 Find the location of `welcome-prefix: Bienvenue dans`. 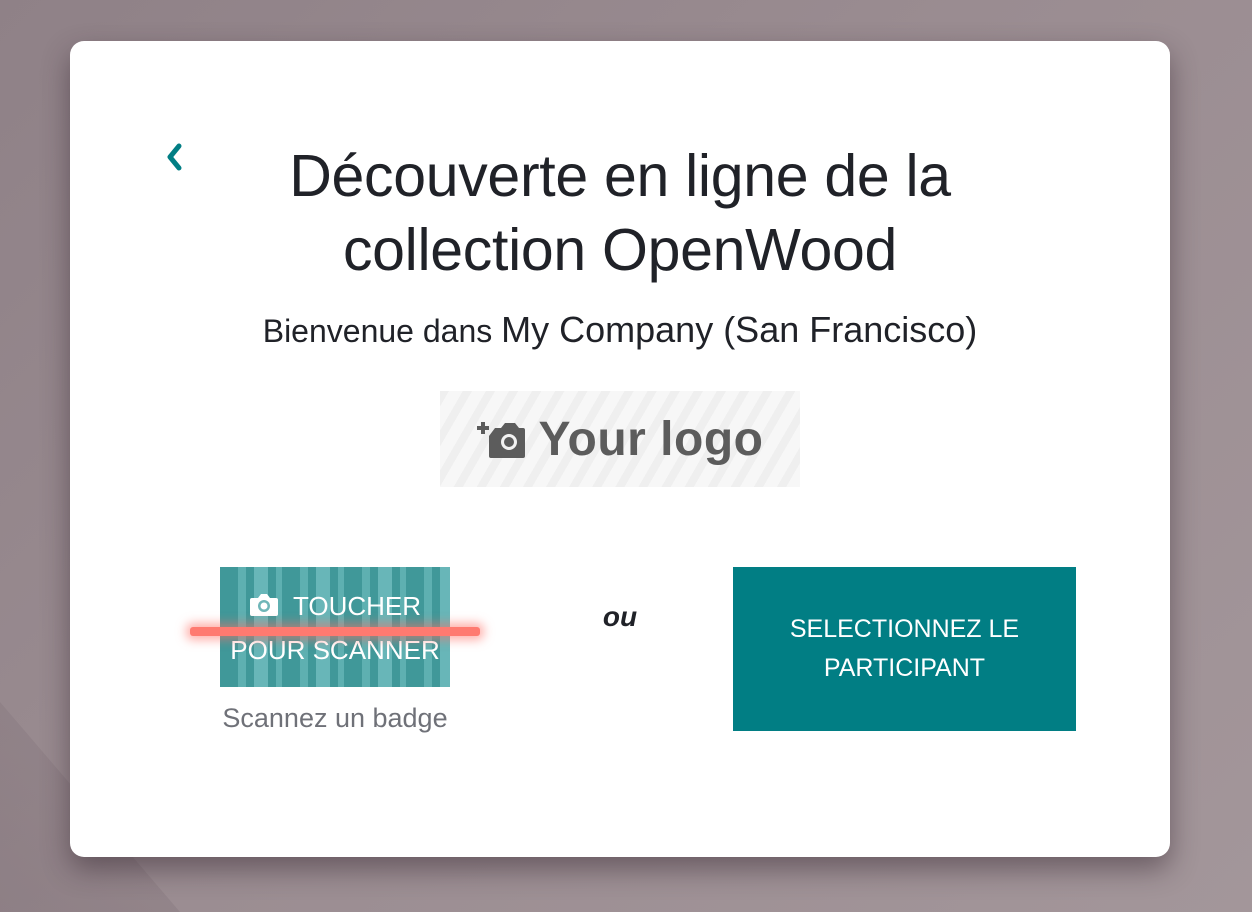

welcome-prefix: Bienvenue dans is located at coordinates (377, 331).